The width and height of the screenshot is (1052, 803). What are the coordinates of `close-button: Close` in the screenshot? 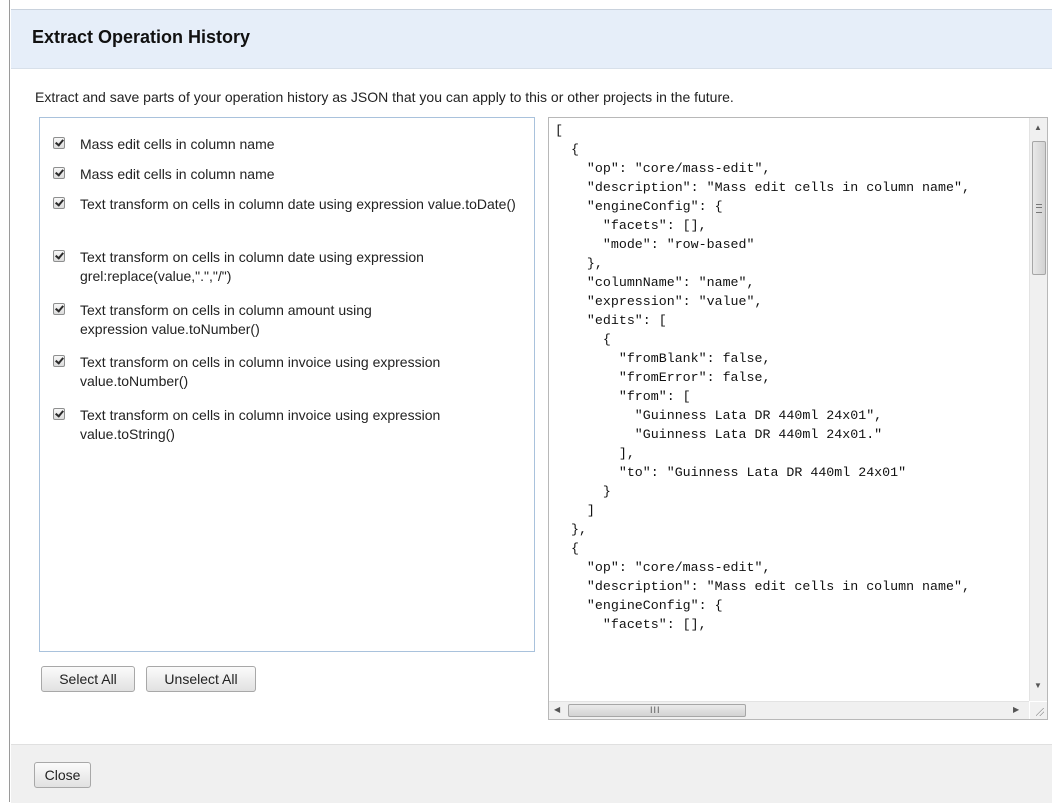 It's located at (62, 775).